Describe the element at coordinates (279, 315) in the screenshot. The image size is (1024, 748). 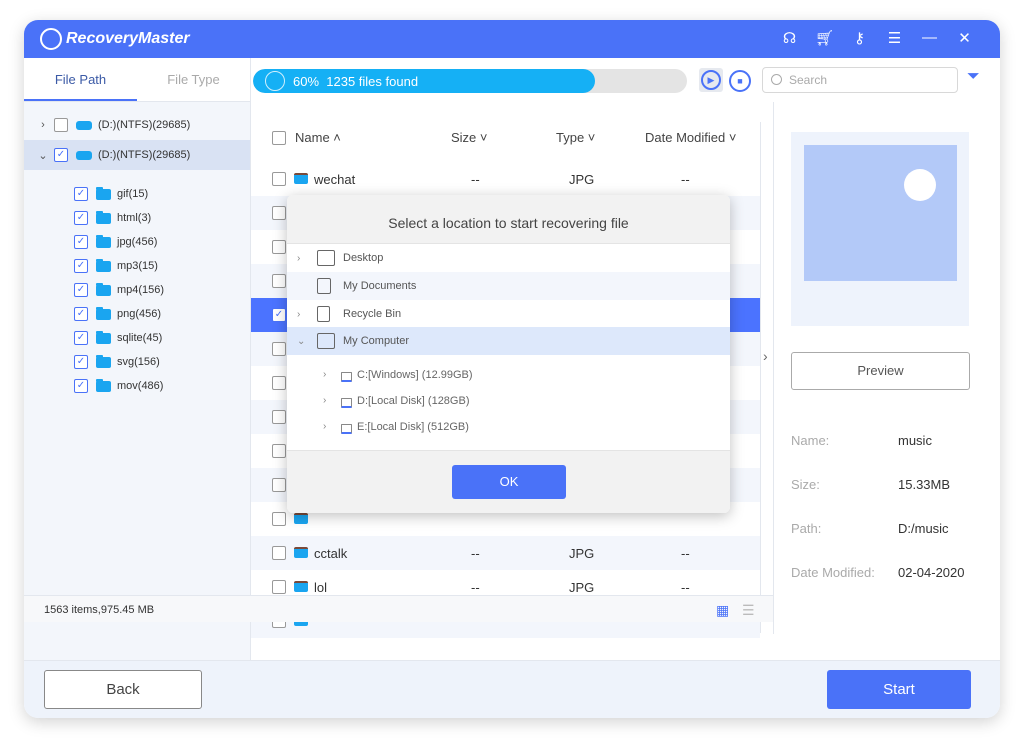
I see `row-checkbox: ✓` at that location.